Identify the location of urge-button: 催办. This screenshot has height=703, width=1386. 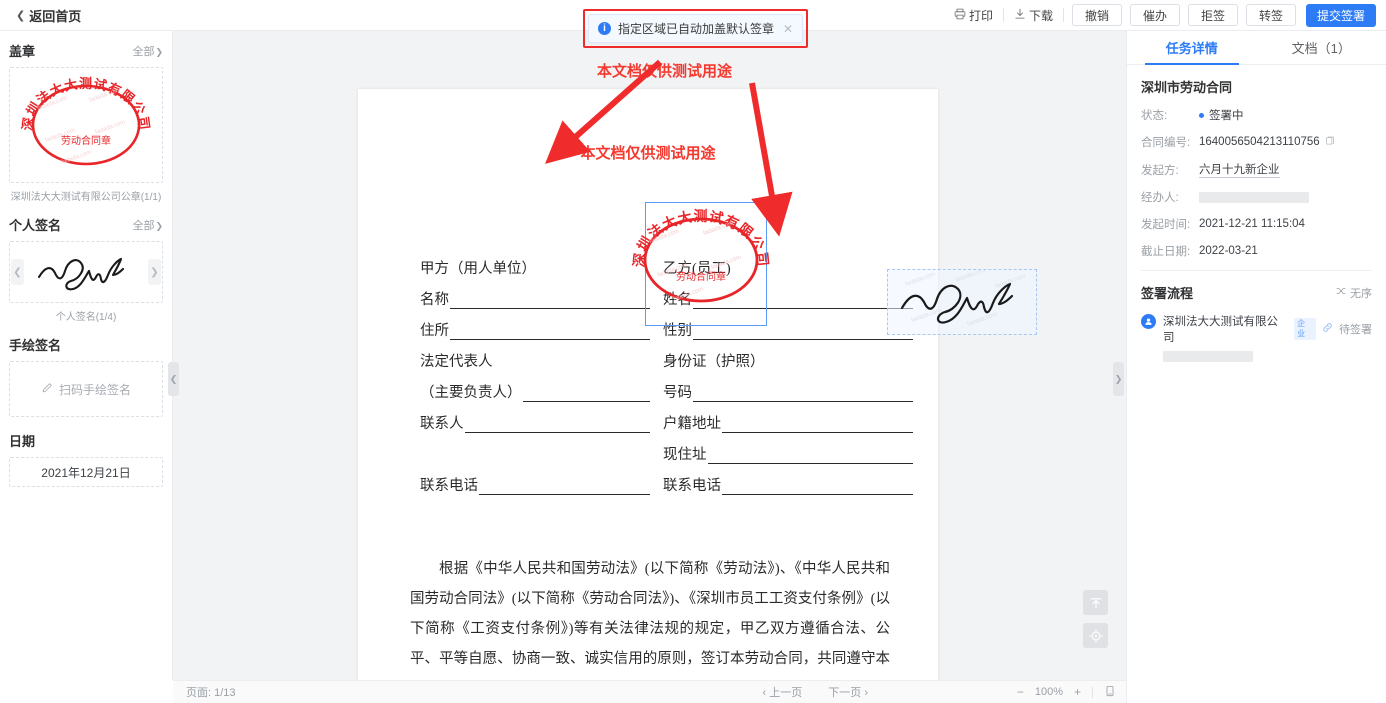
(1154, 15).